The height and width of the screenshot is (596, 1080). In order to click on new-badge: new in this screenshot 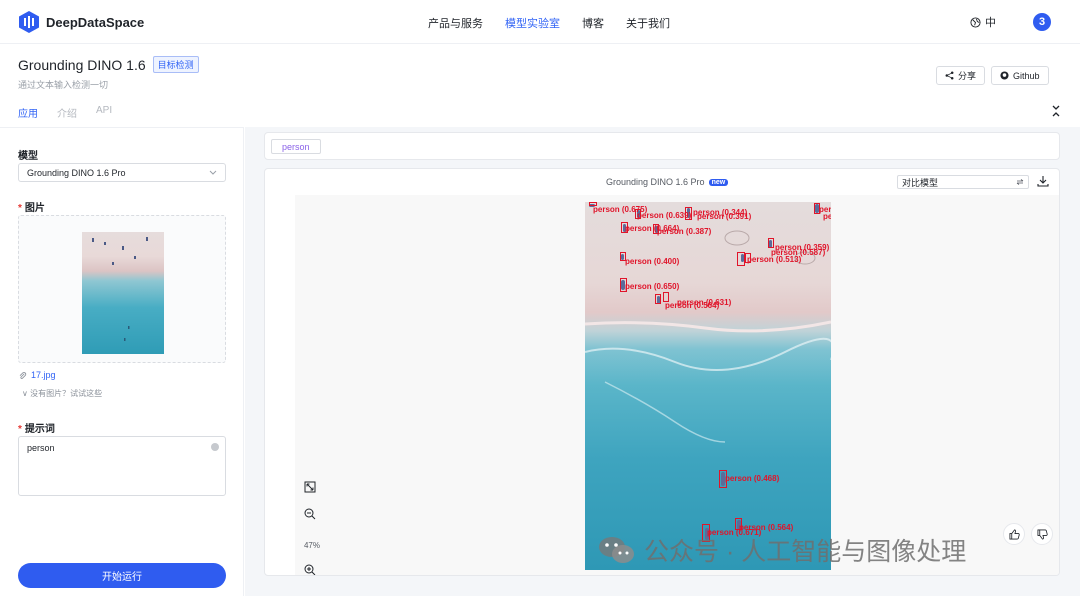, I will do `click(718, 182)`.